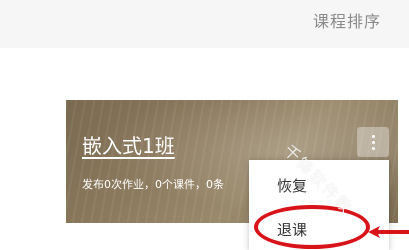 Image resolution: width=409 pixels, height=250 pixels. I want to click on course-sort-button: 课程排序, so click(347, 20).